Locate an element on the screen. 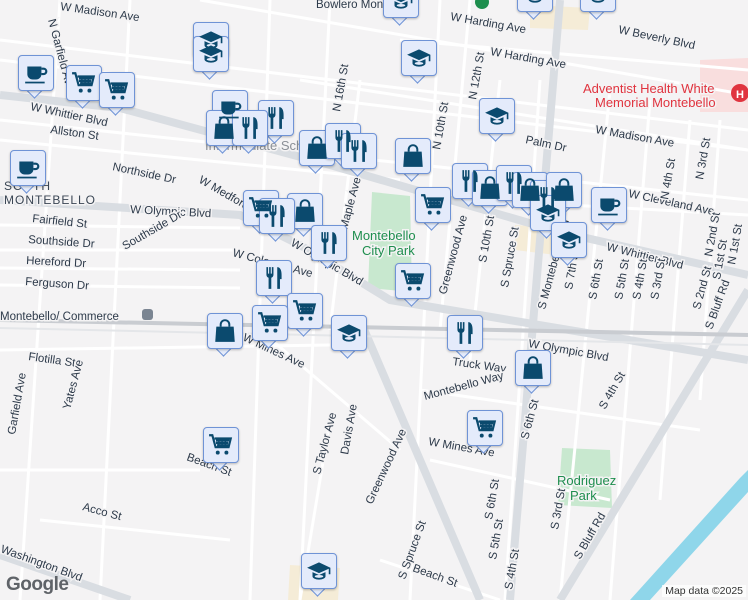 The image size is (748, 600). street-label: Allston St is located at coordinates (75, 133).